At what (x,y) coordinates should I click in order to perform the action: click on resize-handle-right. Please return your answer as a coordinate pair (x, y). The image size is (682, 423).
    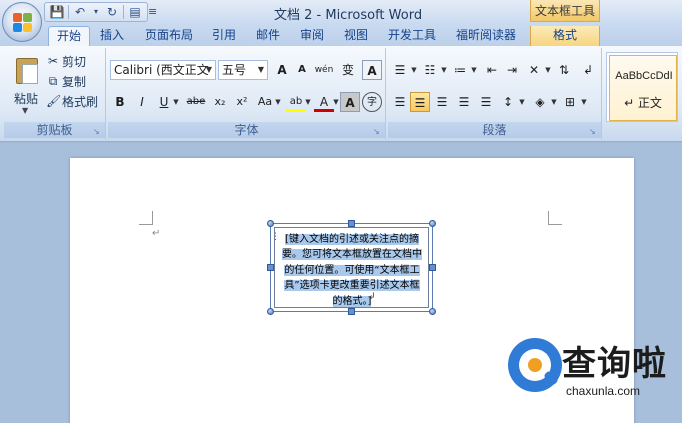
    Looking at the image, I should click on (432, 267).